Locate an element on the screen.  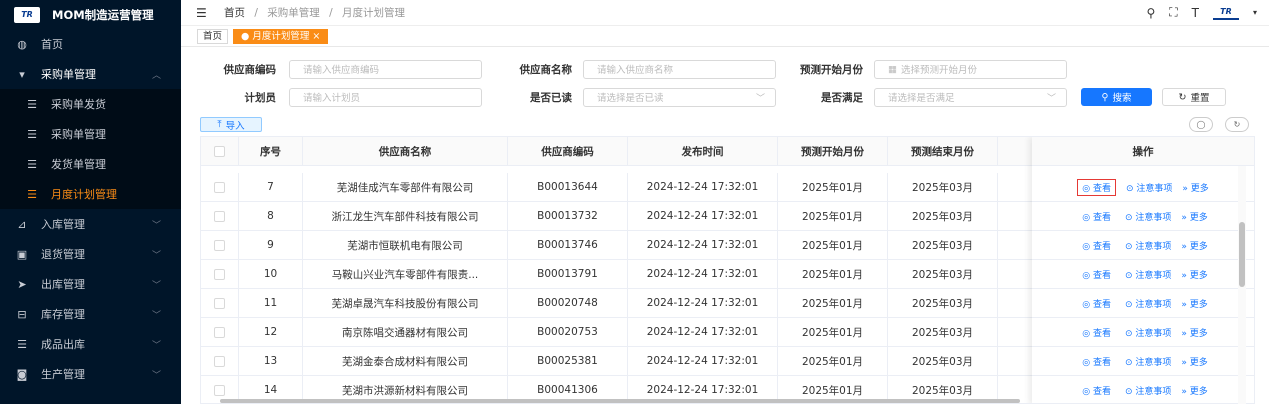
supplier-code-input: 请输入供应商编码 is located at coordinates (385, 69).